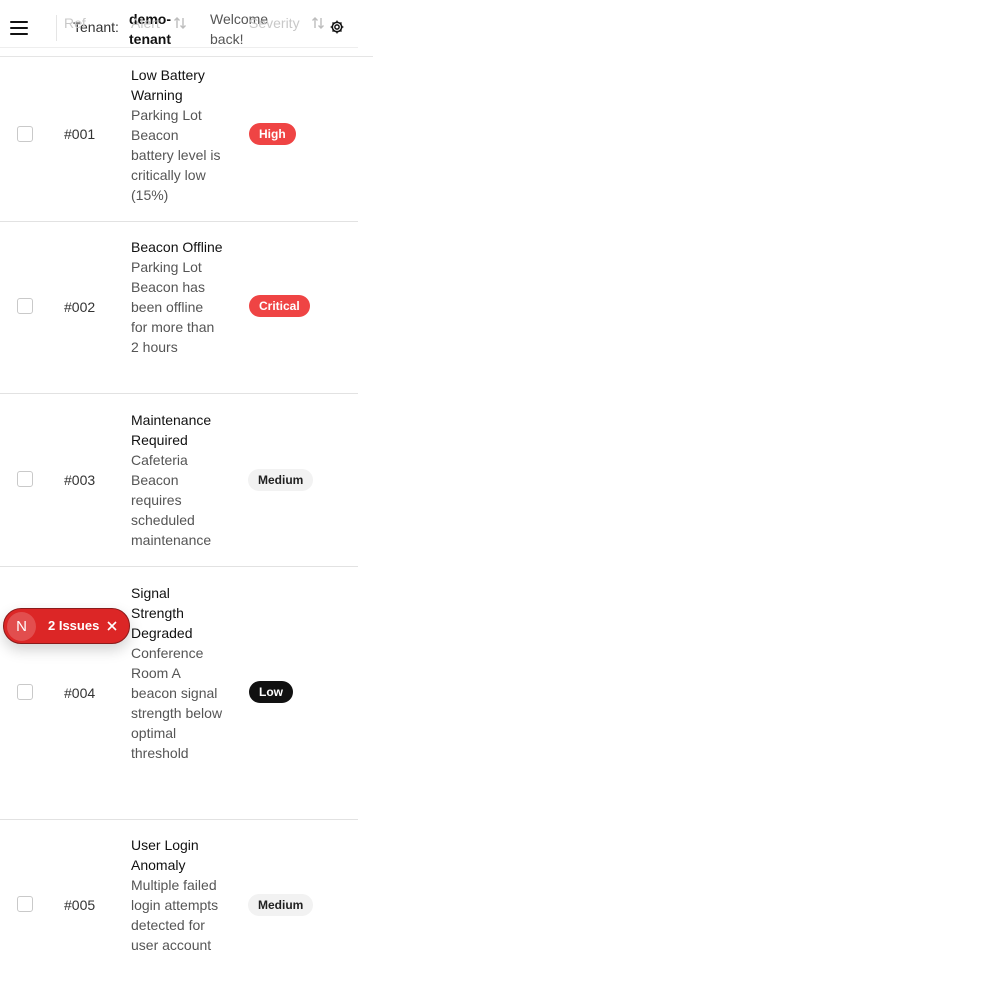 The height and width of the screenshot is (991, 982). I want to click on issues-toast: N 2 Issues, so click(66, 626).